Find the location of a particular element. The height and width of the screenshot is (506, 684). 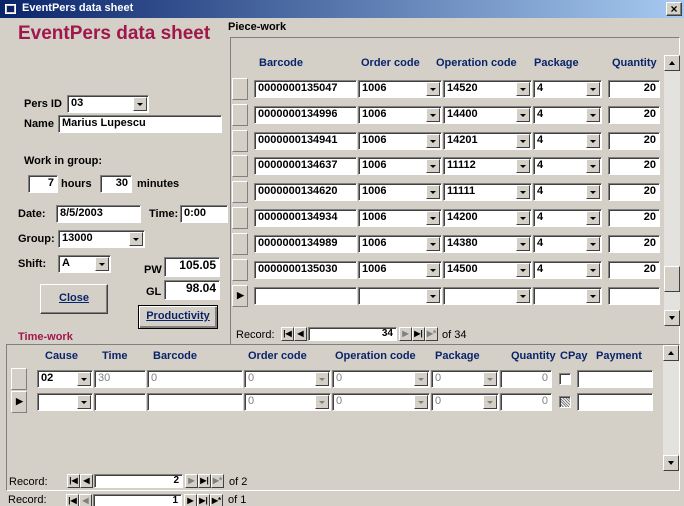

new-record-row: ▶ is located at coordinates (447, 297).